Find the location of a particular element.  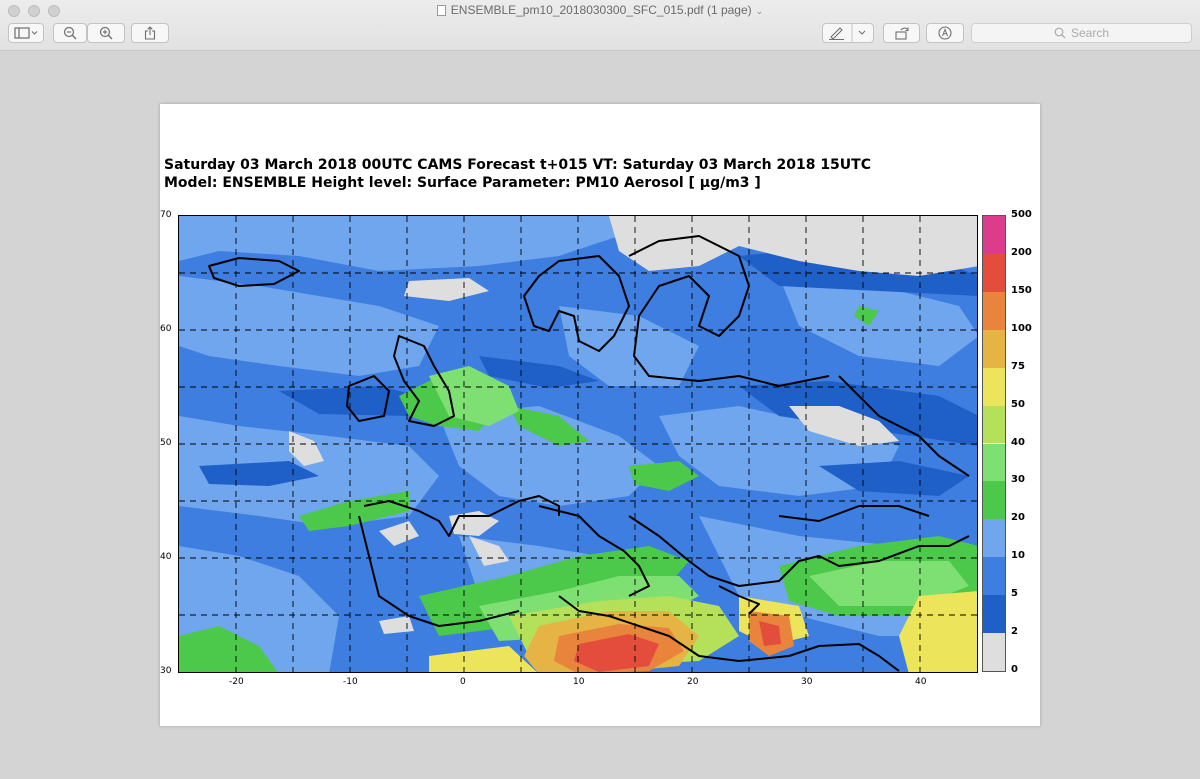

search-placeholder: Search is located at coordinates (1090, 33).